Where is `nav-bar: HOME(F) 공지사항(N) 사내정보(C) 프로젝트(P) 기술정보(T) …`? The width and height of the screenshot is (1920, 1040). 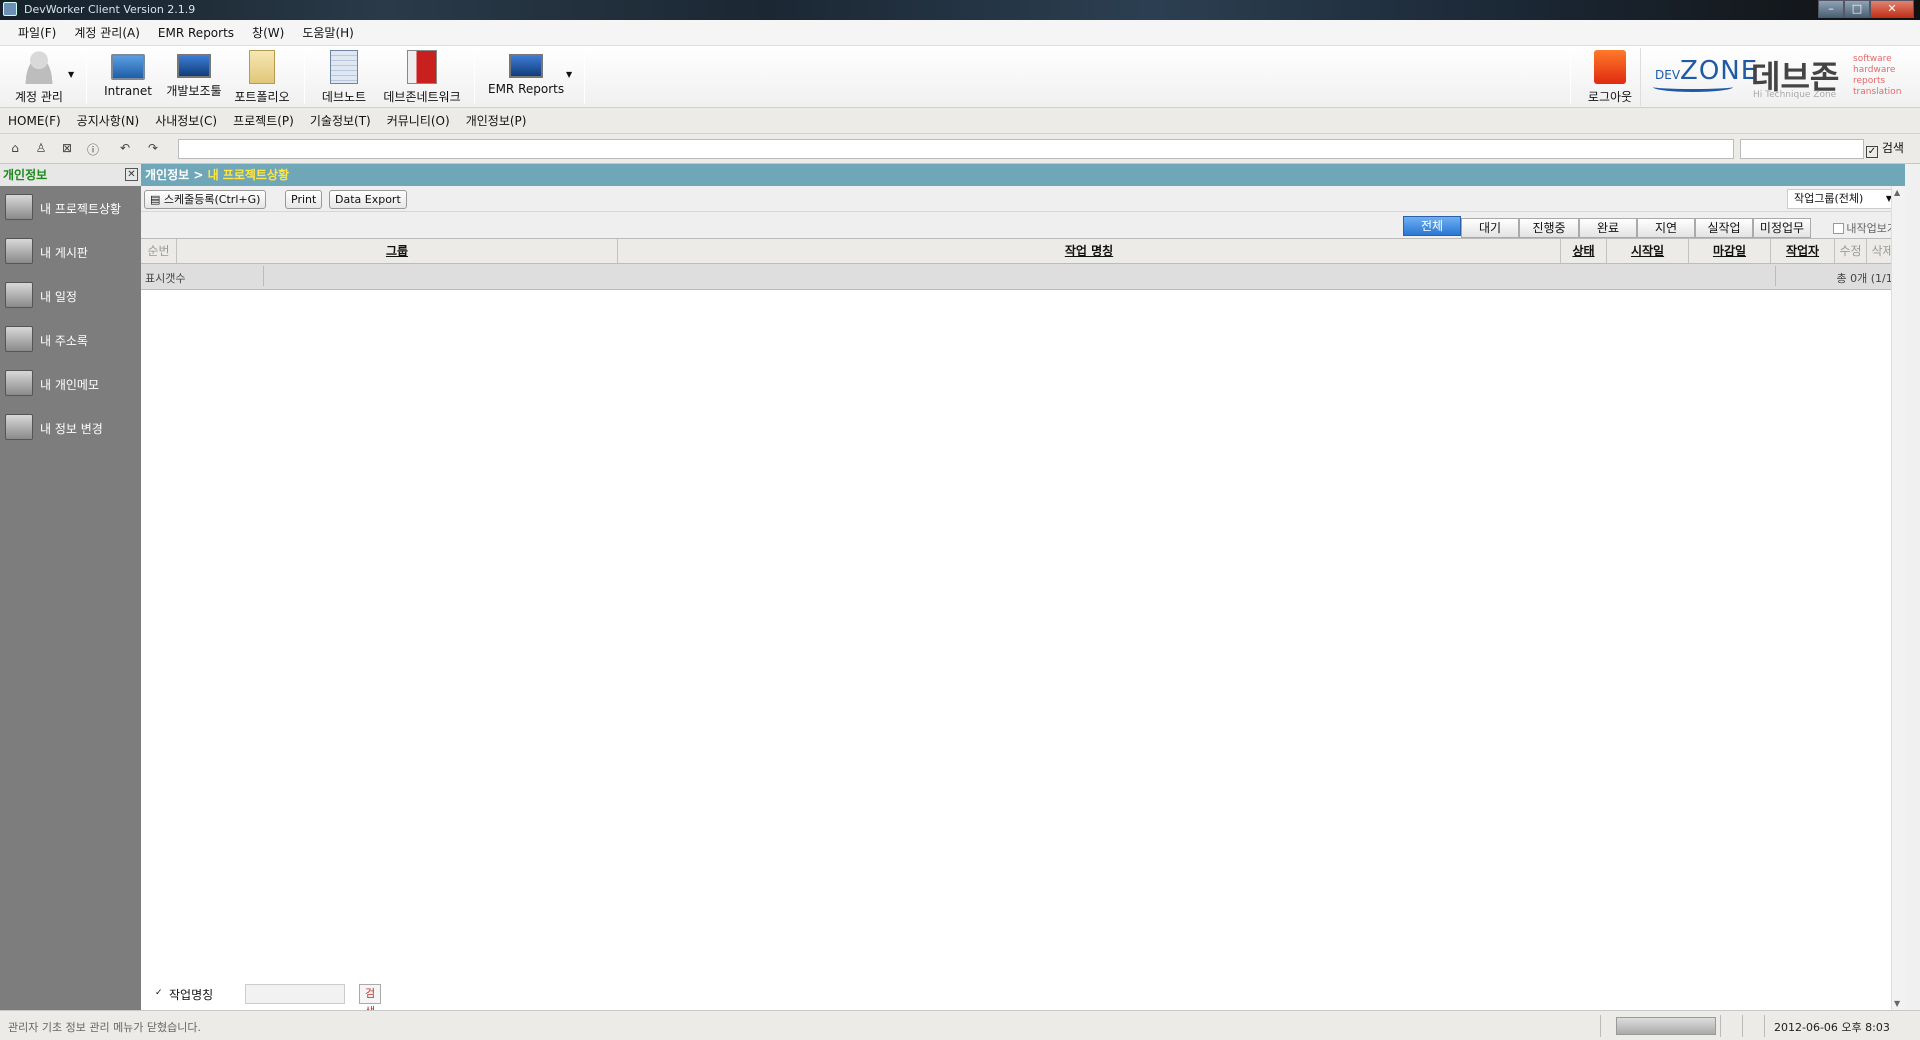
nav-bar: HOME(F) 공지사항(N) 사내정보(C) 프로젝트(P) 기술정보(T) … is located at coordinates (960, 121).